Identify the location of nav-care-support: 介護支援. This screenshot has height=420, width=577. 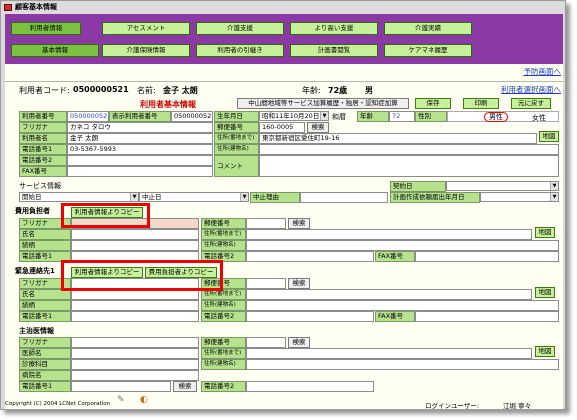
(240, 28).